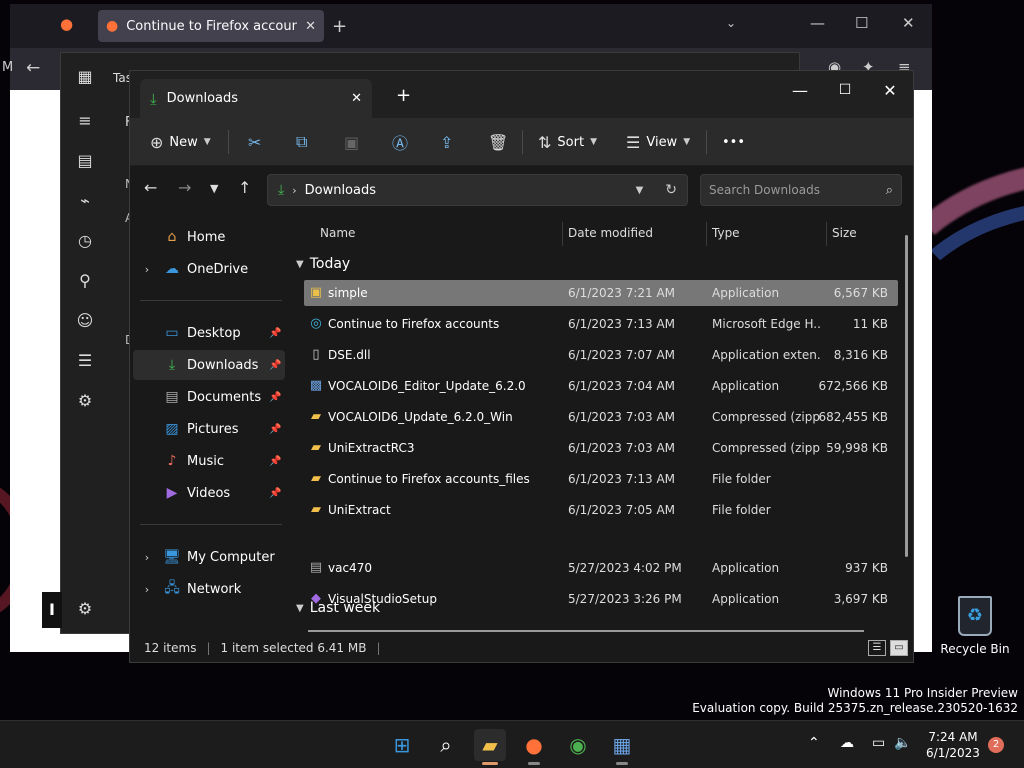 The height and width of the screenshot is (768, 1024). What do you see at coordinates (209, 397) in the screenshot?
I see `nav-item-documents: ▤ Documents 📌` at bounding box center [209, 397].